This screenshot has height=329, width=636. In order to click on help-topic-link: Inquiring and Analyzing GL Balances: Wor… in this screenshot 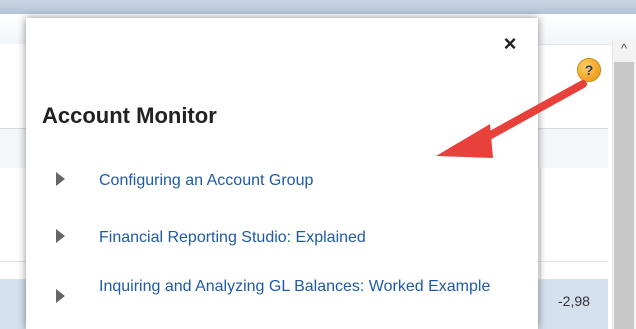, I will do `click(294, 286)`.